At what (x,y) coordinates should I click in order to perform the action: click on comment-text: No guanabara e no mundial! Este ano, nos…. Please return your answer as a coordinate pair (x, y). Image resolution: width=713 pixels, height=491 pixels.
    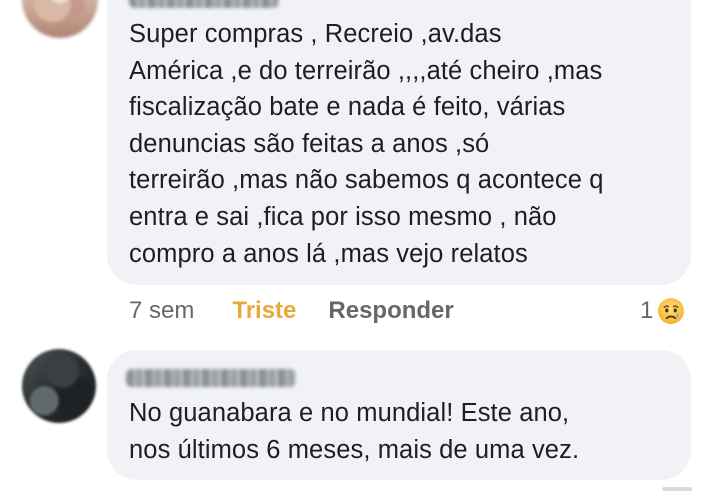
    Looking at the image, I should click on (354, 431).